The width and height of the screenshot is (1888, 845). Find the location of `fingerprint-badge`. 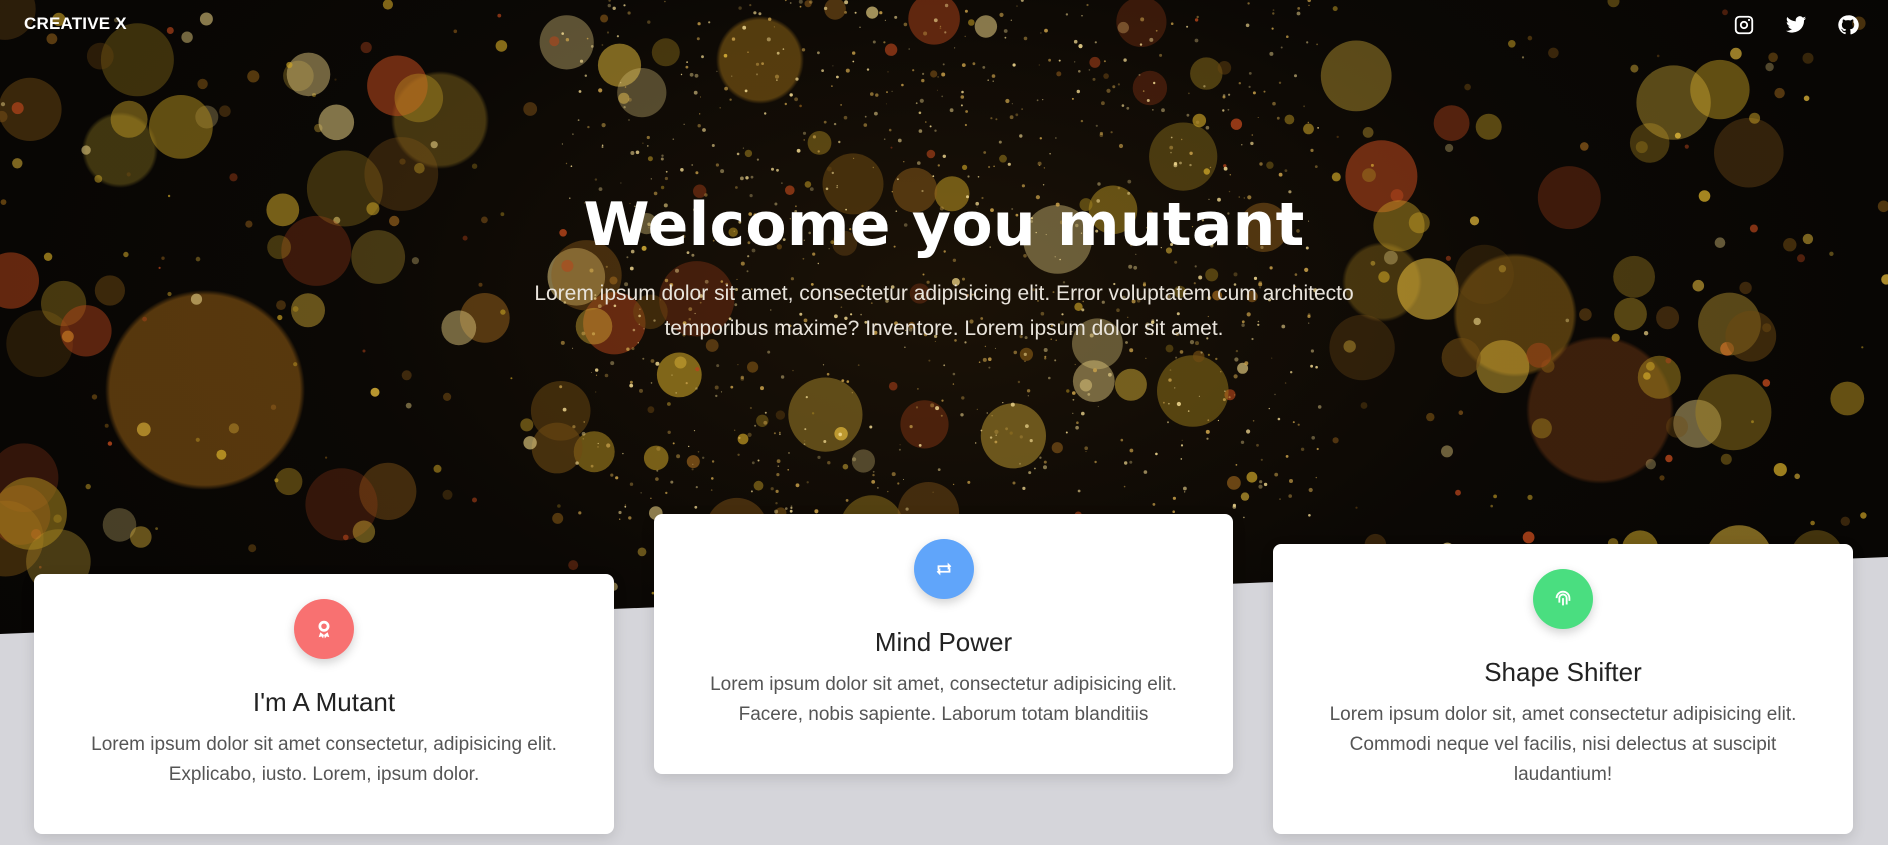

fingerprint-badge is located at coordinates (1563, 599).